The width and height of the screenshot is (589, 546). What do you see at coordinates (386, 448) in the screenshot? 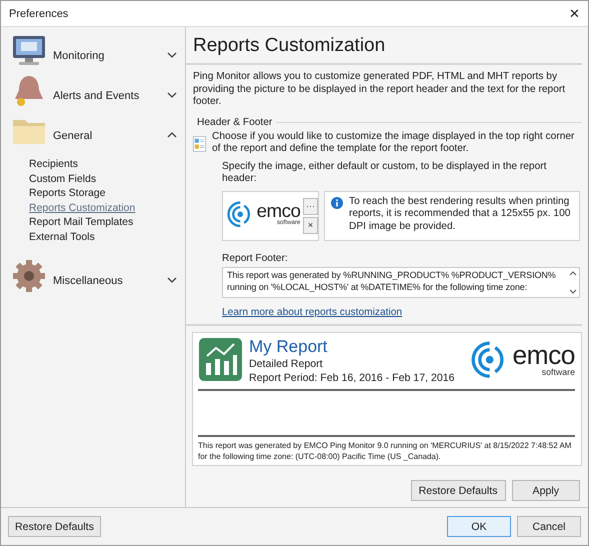
I see `report-footer-text: This report was generated by EMCO Ping Monitor 9.0 running on 'MERCURIUS' at 8/15/2022 7:48:52 AM for the following time zone: (UTC-08:00) Pacific Time (US _Canada).` at bounding box center [386, 448].